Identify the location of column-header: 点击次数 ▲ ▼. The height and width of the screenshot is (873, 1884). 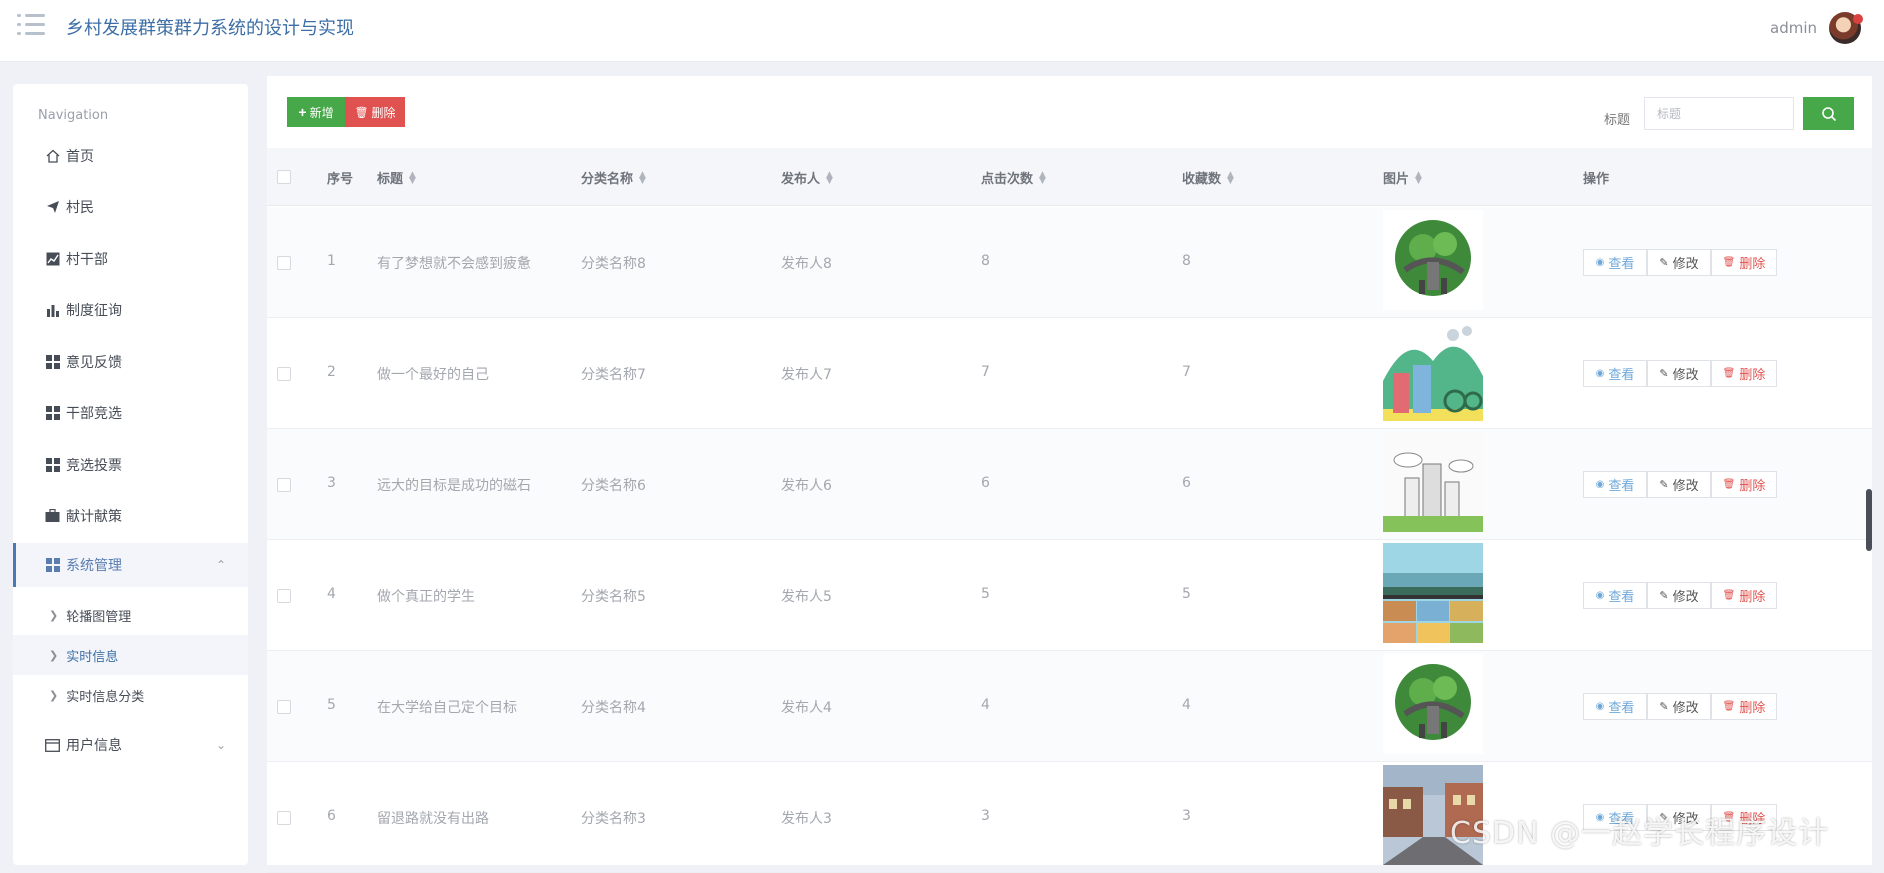
(1013, 177).